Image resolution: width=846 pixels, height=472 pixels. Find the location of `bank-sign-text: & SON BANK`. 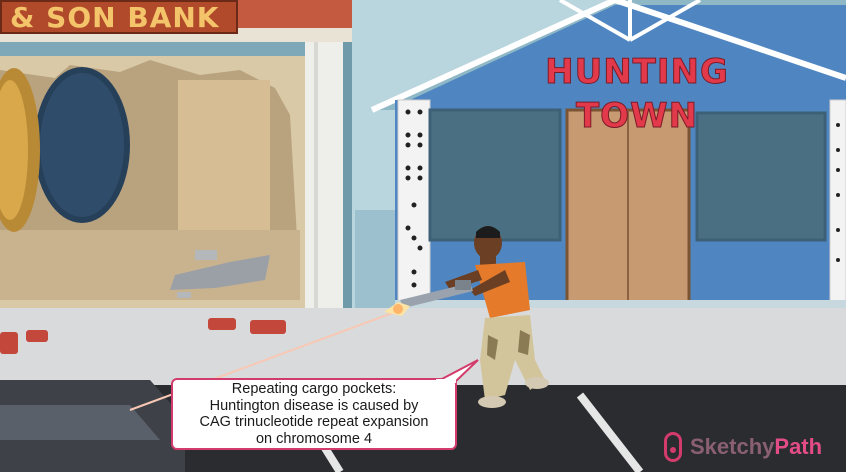

bank-sign-text: & SON BANK is located at coordinates (115, 17).